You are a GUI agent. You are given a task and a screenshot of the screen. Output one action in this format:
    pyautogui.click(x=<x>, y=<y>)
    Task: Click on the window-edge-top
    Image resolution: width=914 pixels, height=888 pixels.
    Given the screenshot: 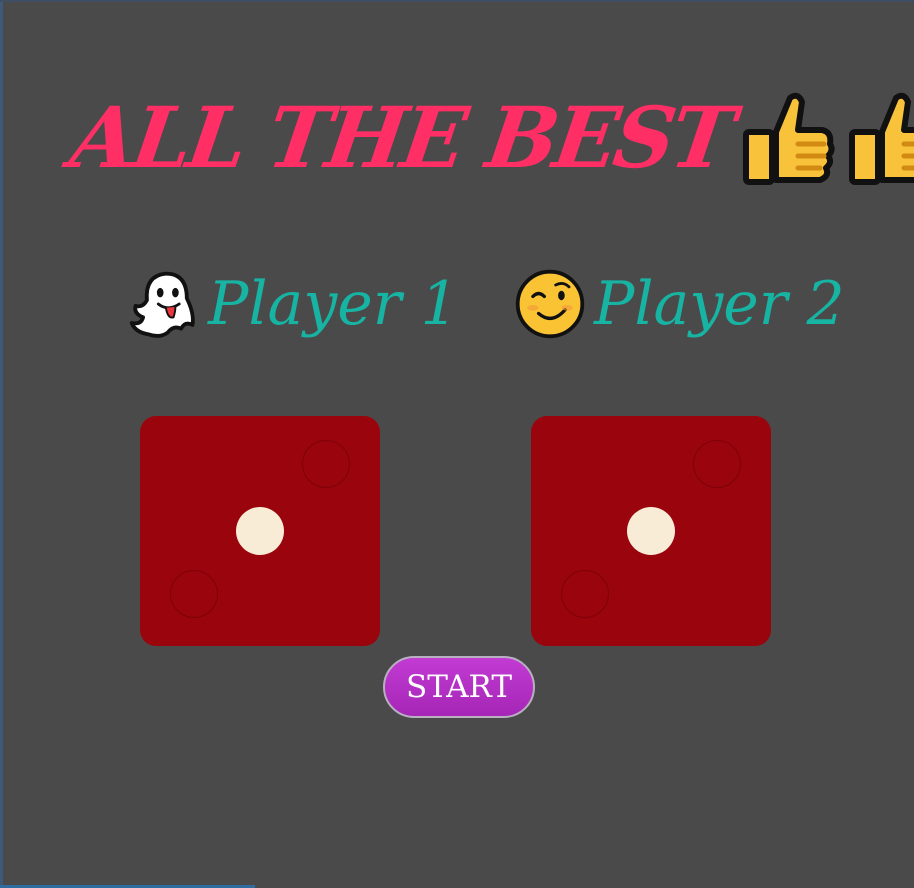 What is the action you would take?
    pyautogui.click(x=457, y=1)
    